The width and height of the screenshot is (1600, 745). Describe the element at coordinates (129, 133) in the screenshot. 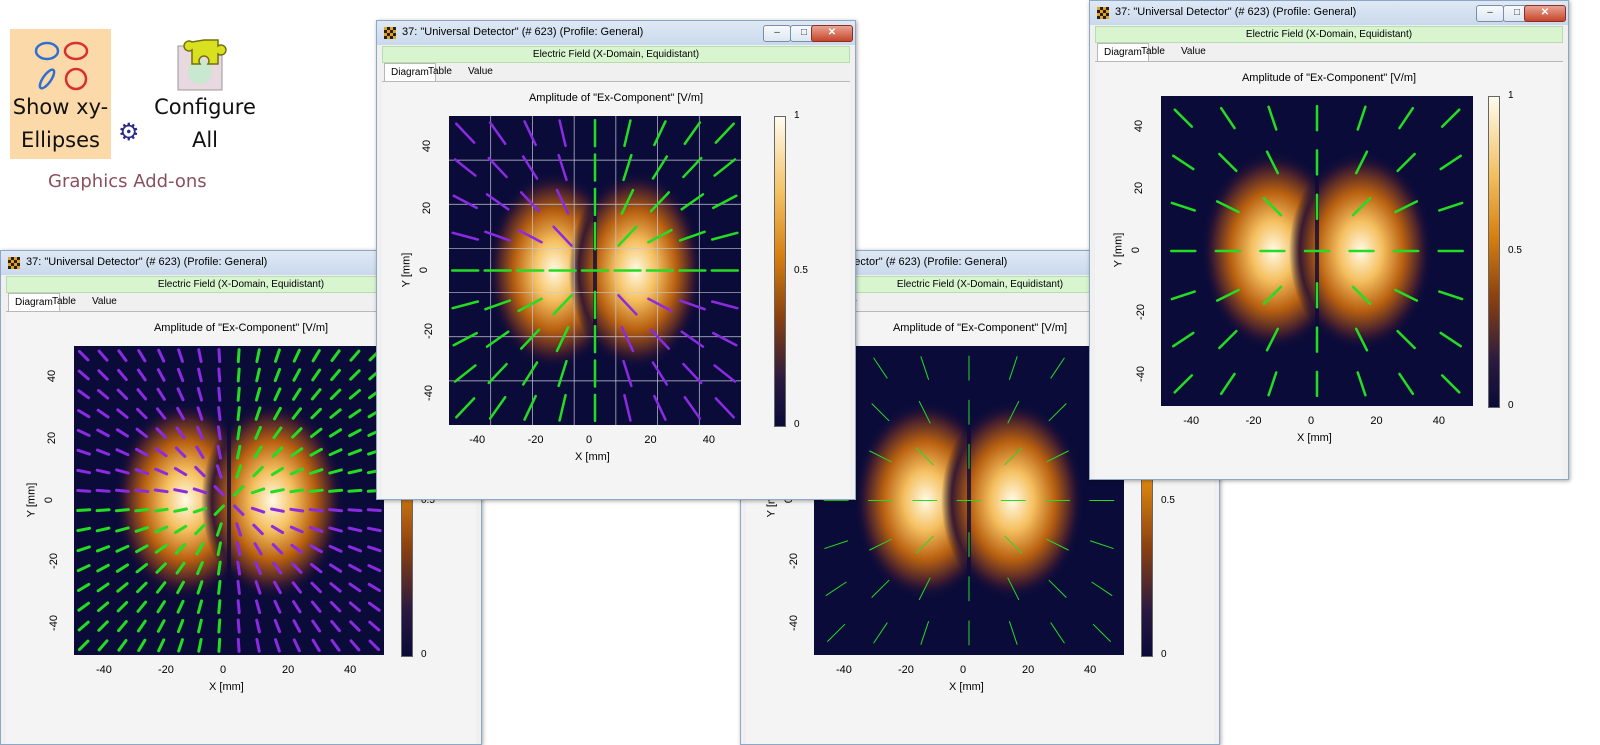

I see `settings-icon: ⚙` at that location.